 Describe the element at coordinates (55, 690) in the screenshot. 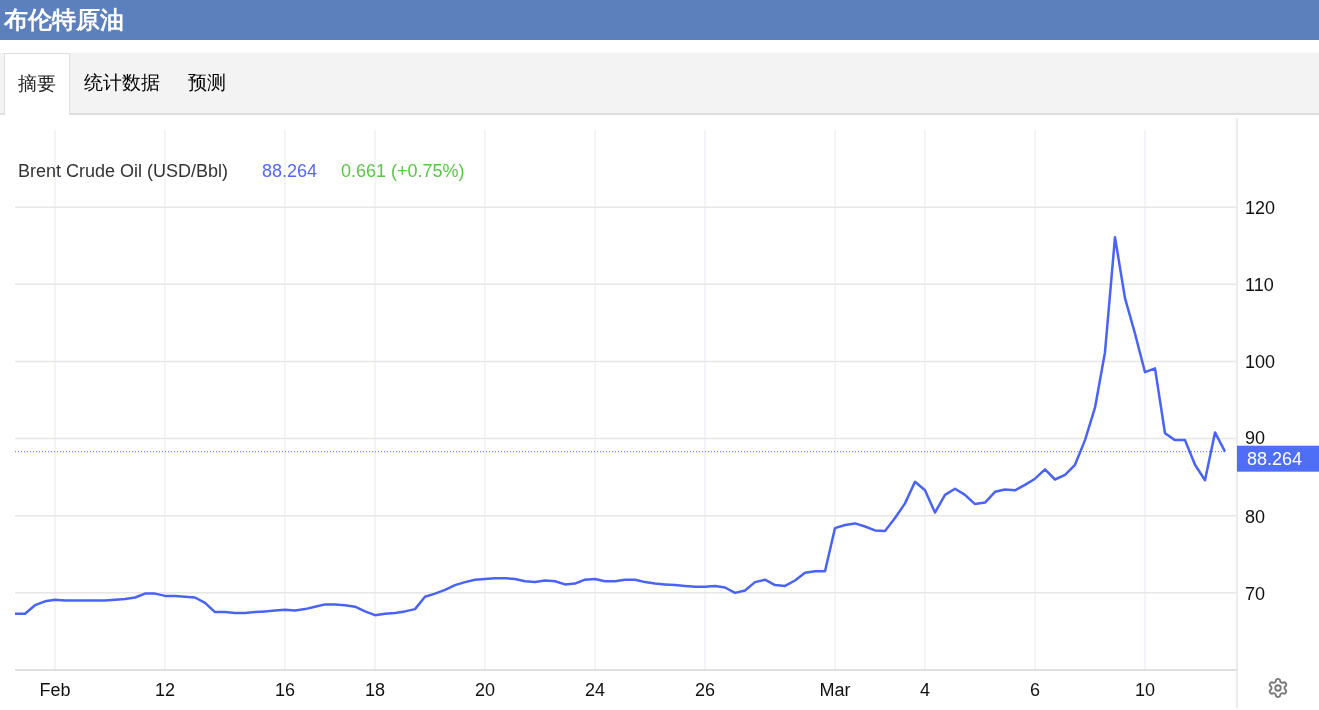

I see `x-axis-label: Feb` at that location.